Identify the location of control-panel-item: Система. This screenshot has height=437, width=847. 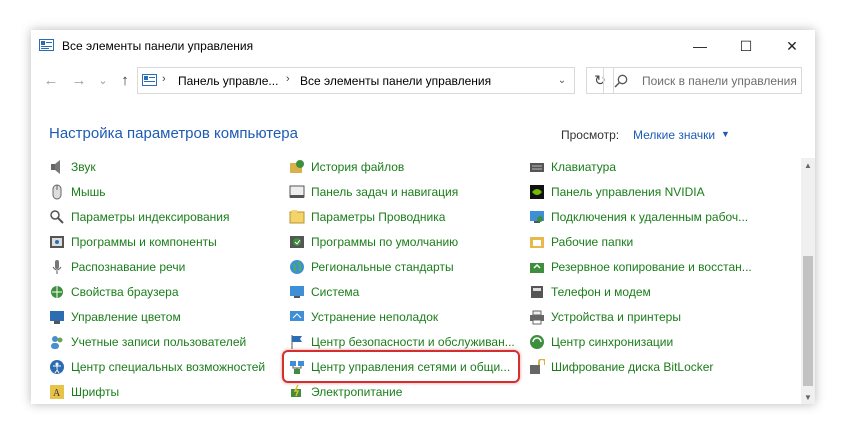
(324, 292).